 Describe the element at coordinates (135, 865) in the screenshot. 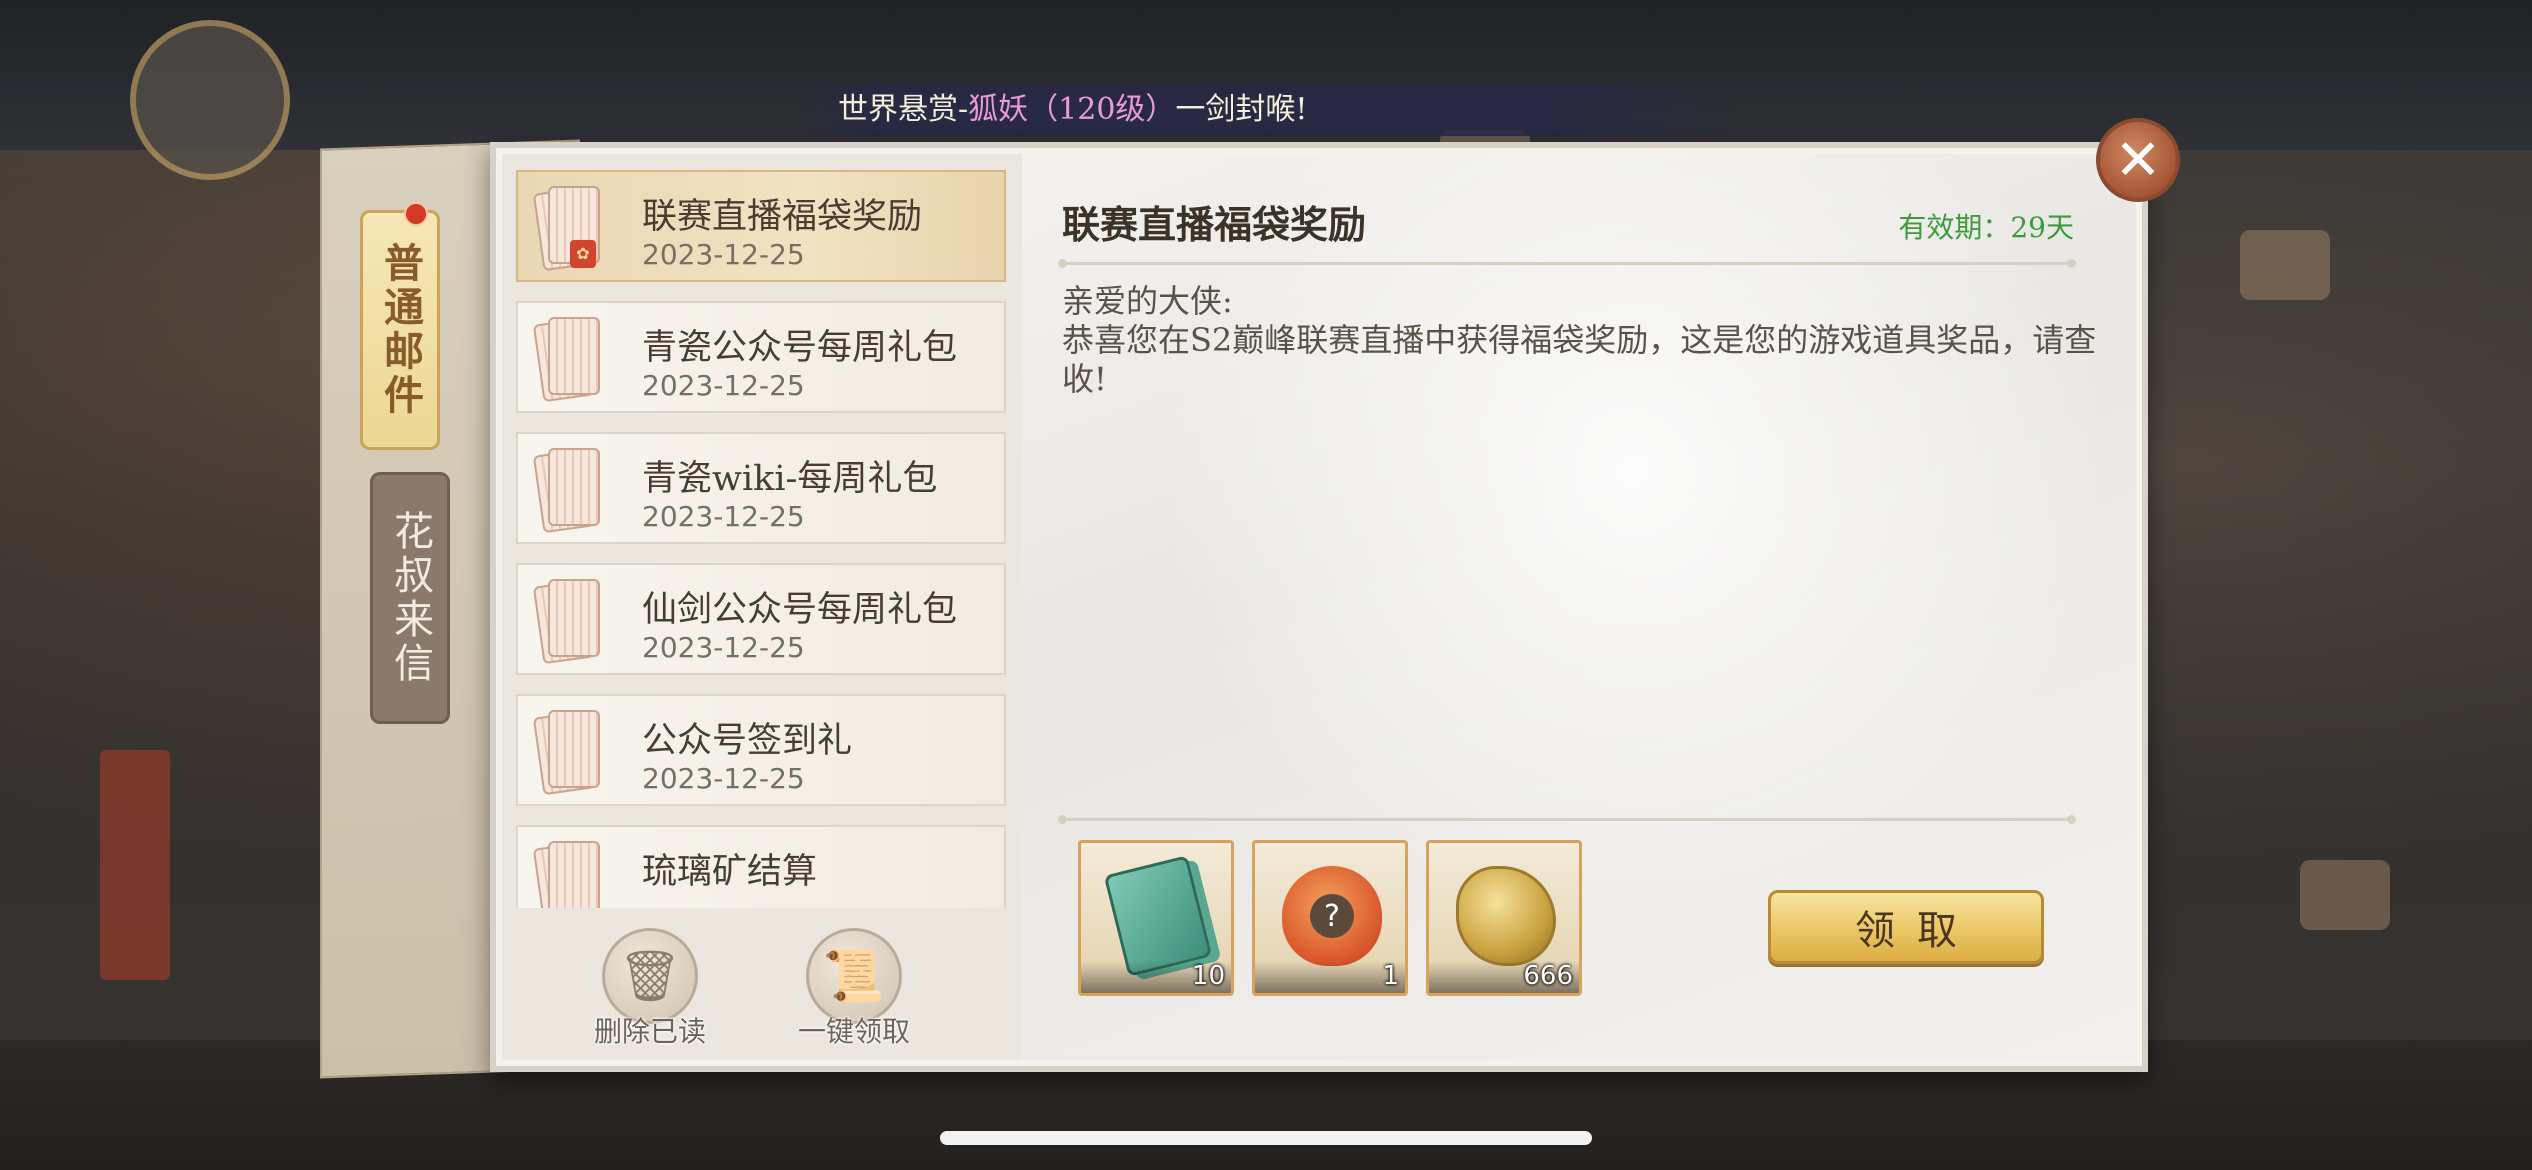

I see `red-banner` at that location.